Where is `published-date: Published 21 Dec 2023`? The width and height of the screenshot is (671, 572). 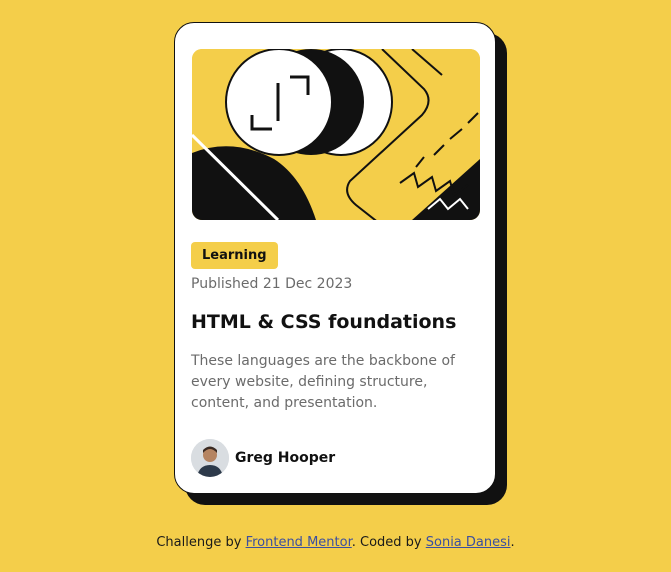 published-date: Published 21 Dec 2023 is located at coordinates (272, 284).